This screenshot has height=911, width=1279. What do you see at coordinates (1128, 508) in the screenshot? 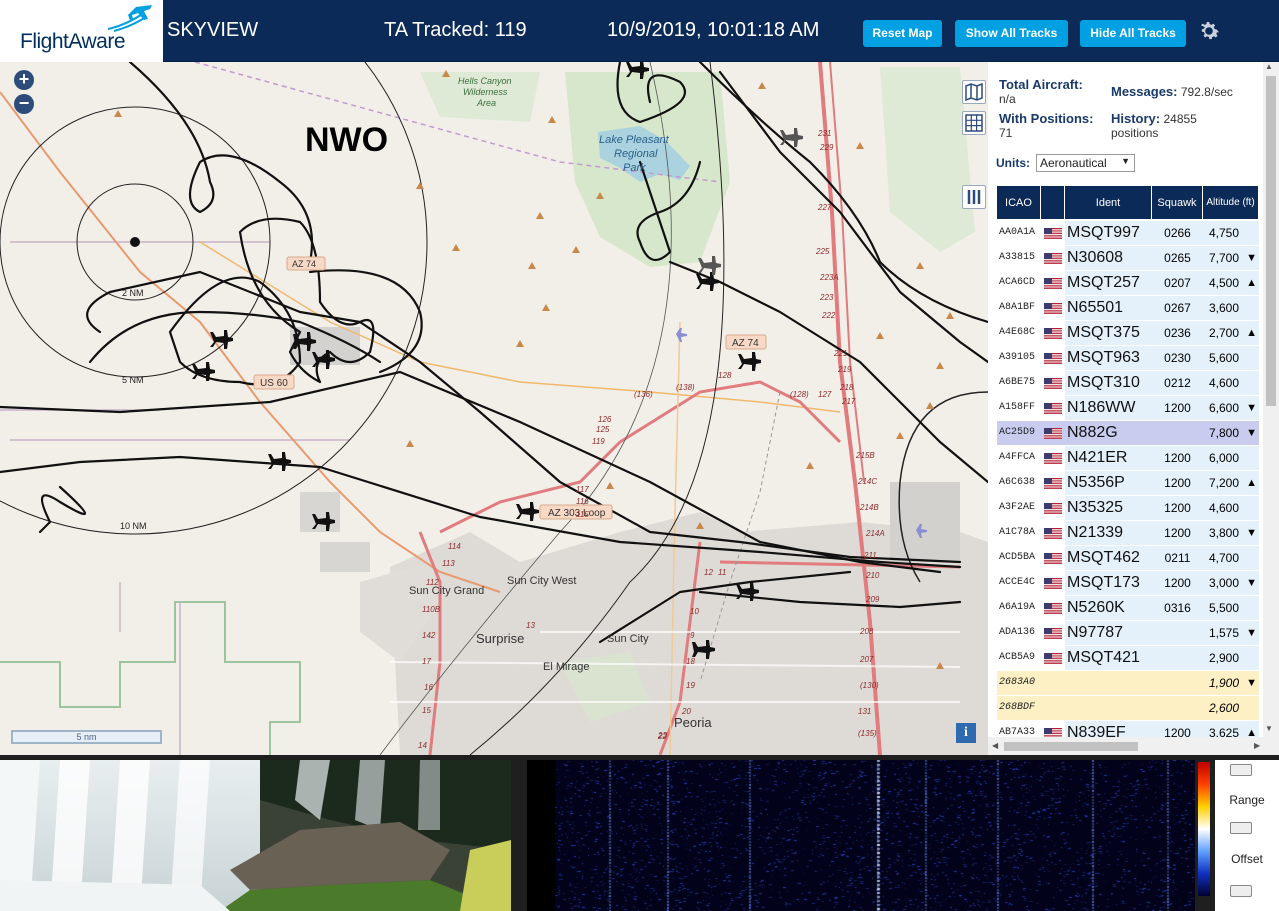
I see `table-row: A3F2AE N35325 1200 4,600` at bounding box center [1128, 508].